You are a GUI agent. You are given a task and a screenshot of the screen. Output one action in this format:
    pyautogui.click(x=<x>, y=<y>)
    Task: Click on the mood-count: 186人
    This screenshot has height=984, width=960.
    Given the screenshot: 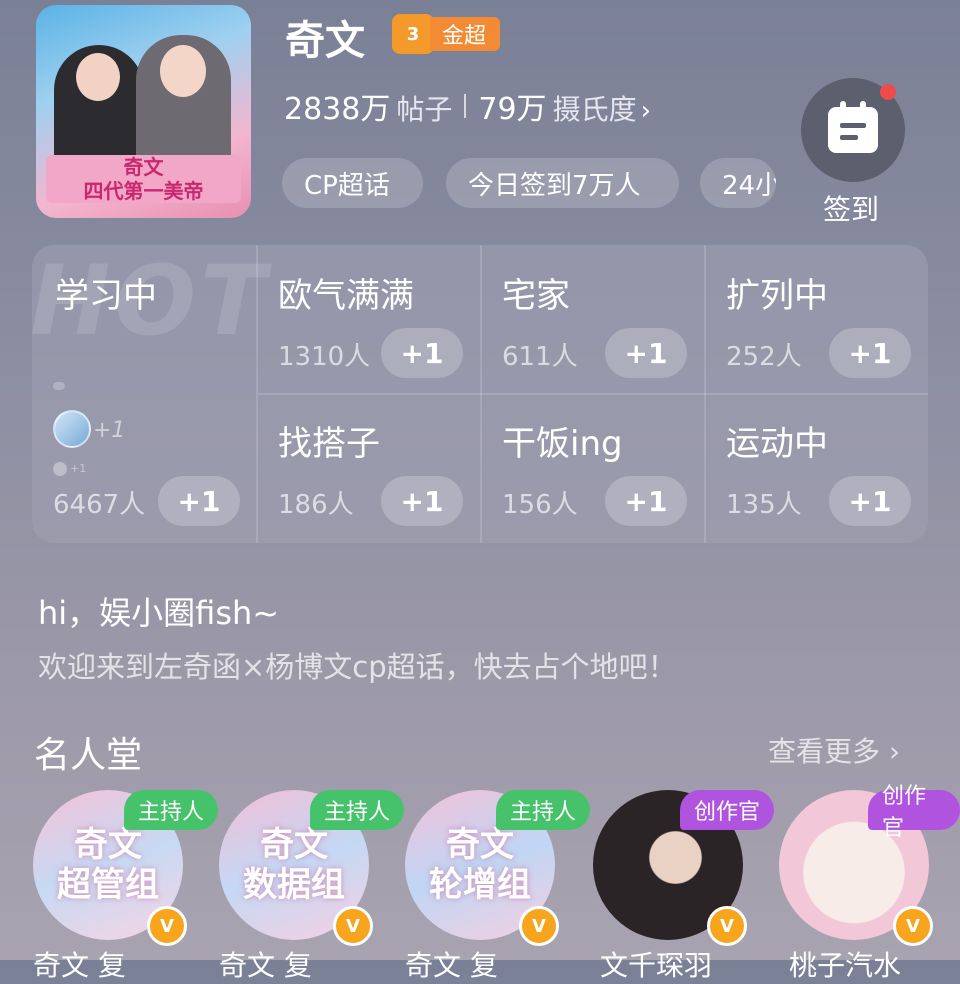 What is the action you would take?
    pyautogui.click(x=316, y=505)
    